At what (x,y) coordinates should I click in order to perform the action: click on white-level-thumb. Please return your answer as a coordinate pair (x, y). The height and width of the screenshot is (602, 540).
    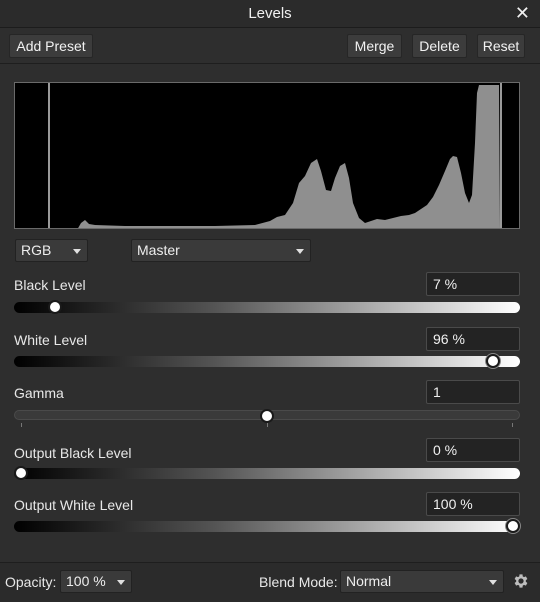
    Looking at the image, I should click on (493, 361).